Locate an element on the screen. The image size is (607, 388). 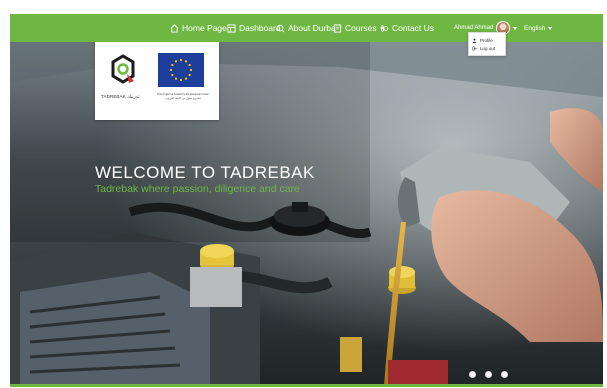
dashboard-icon is located at coordinates (231, 28).